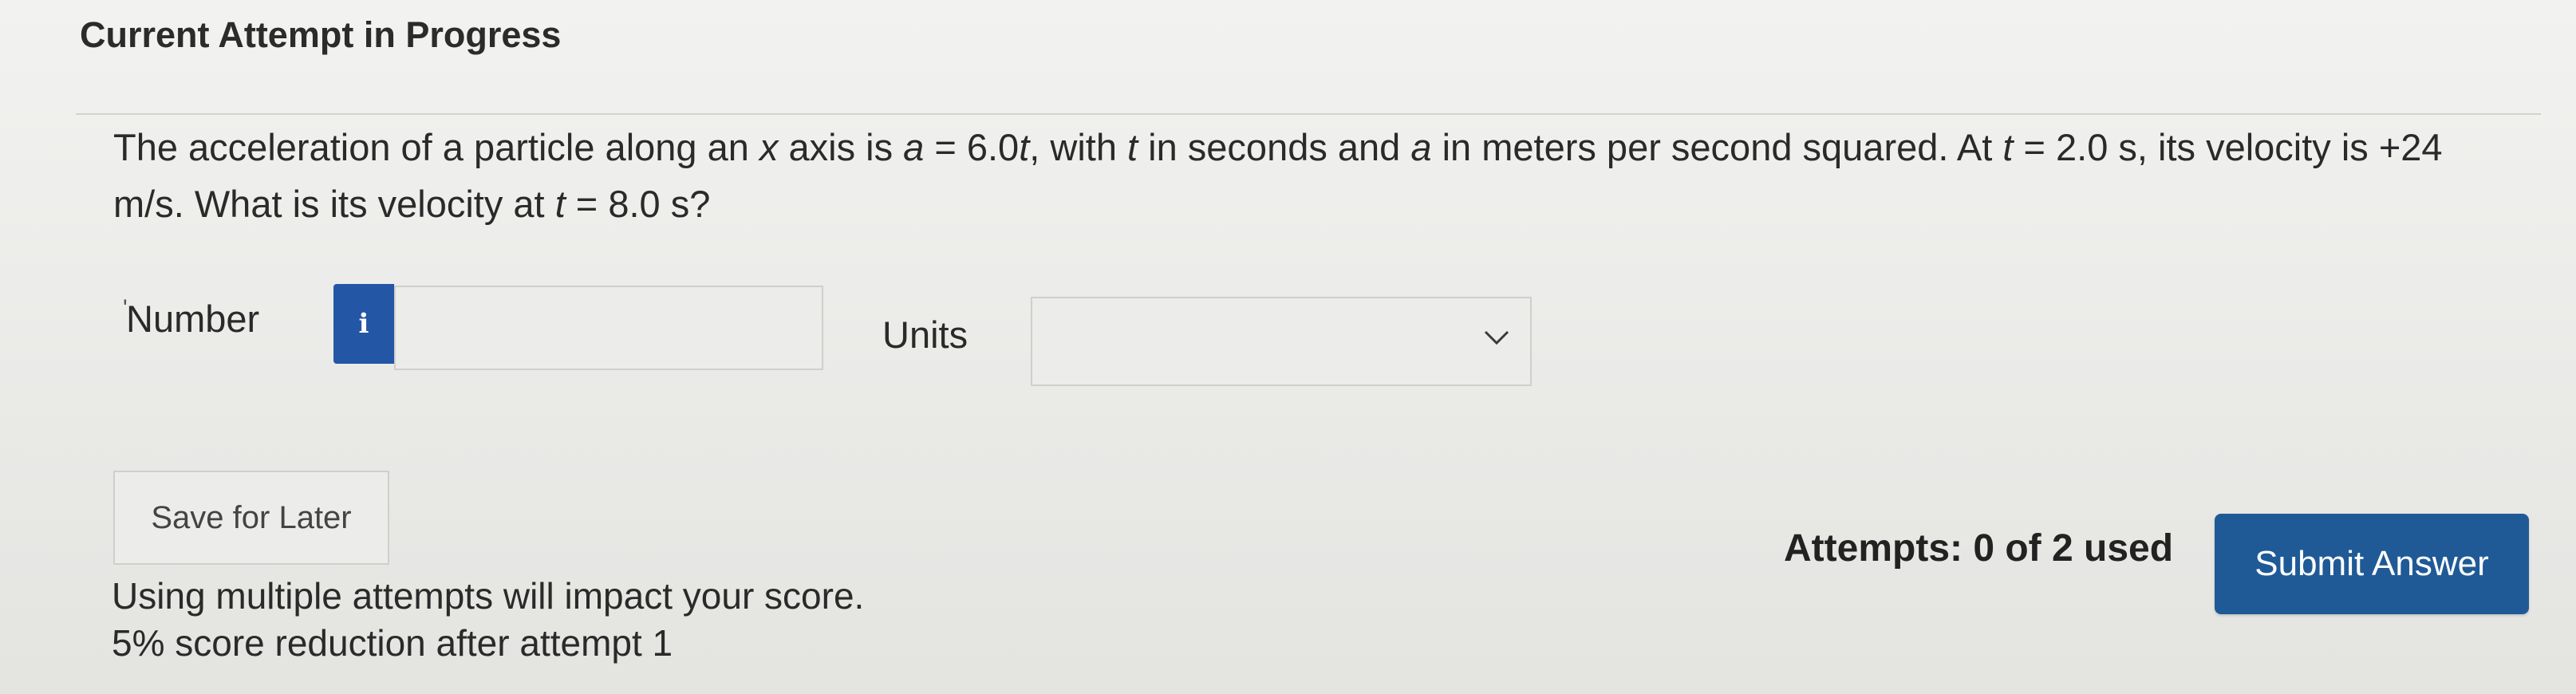 Image resolution: width=2576 pixels, height=694 pixels. I want to click on page-title: Current Attempt in Progress, so click(321, 34).